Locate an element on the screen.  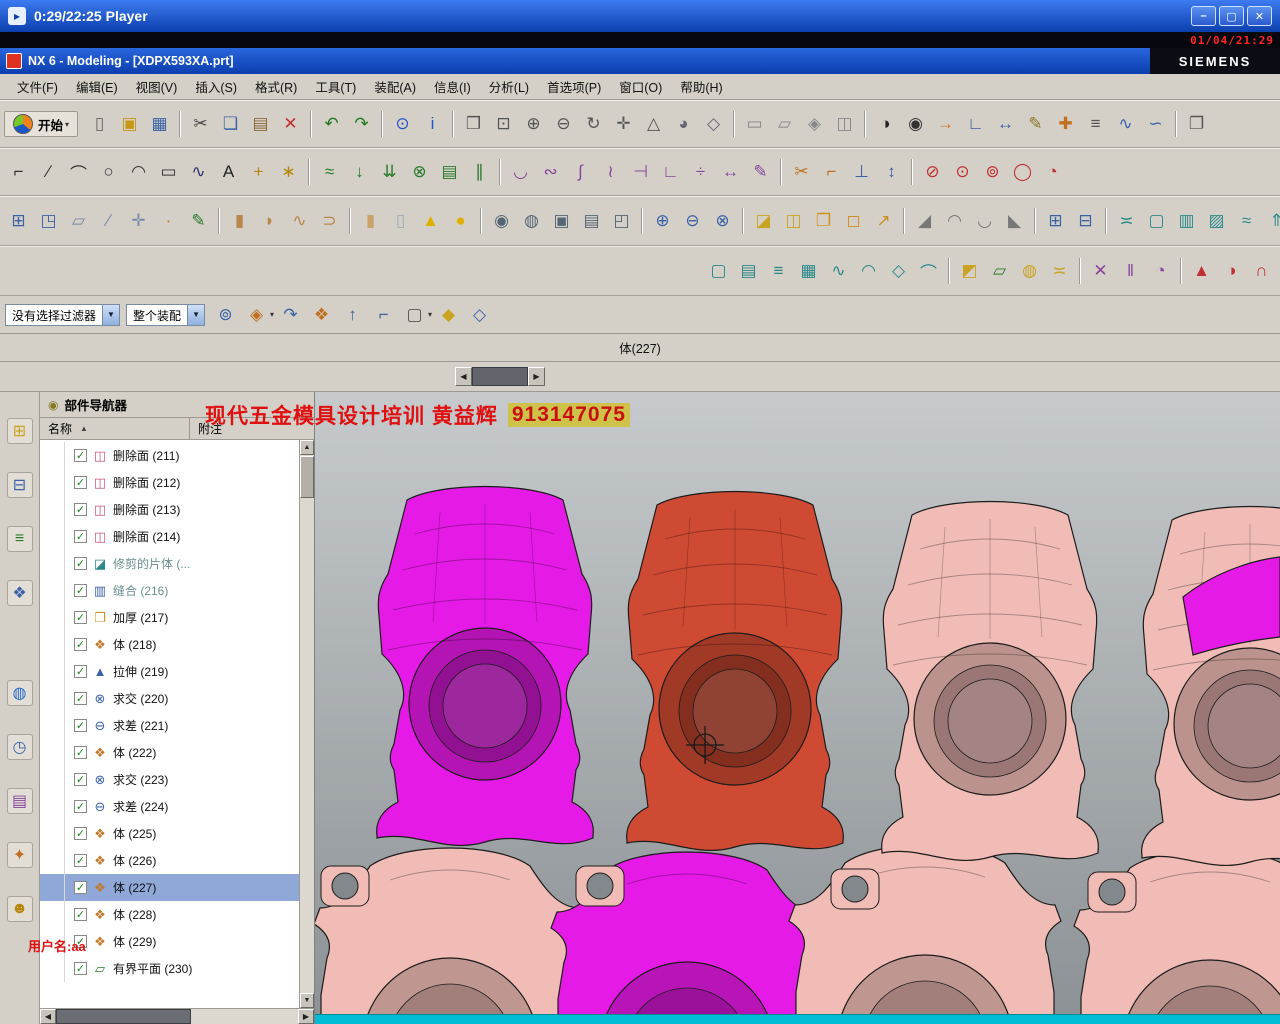
select-top-icon: ↑ is located at coordinates (352, 314).